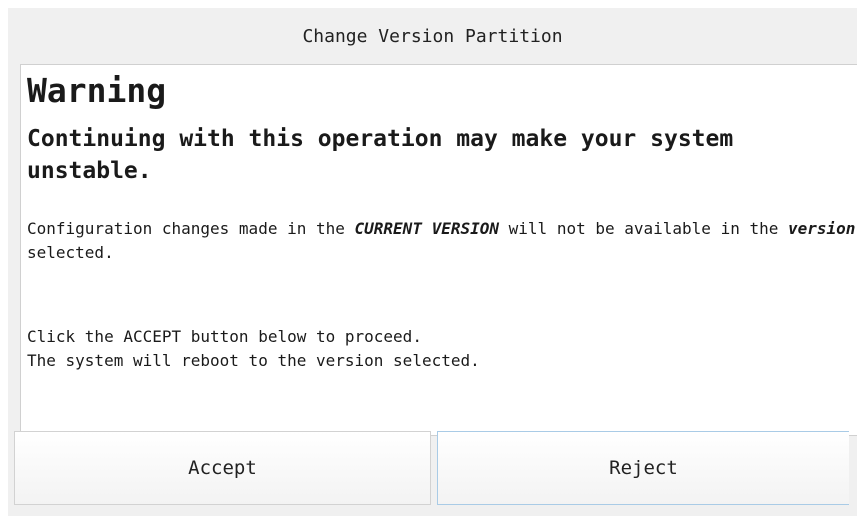  What do you see at coordinates (427, 228) in the screenshot?
I see `current-version-emphasis: CURRENT VERSION` at bounding box center [427, 228].